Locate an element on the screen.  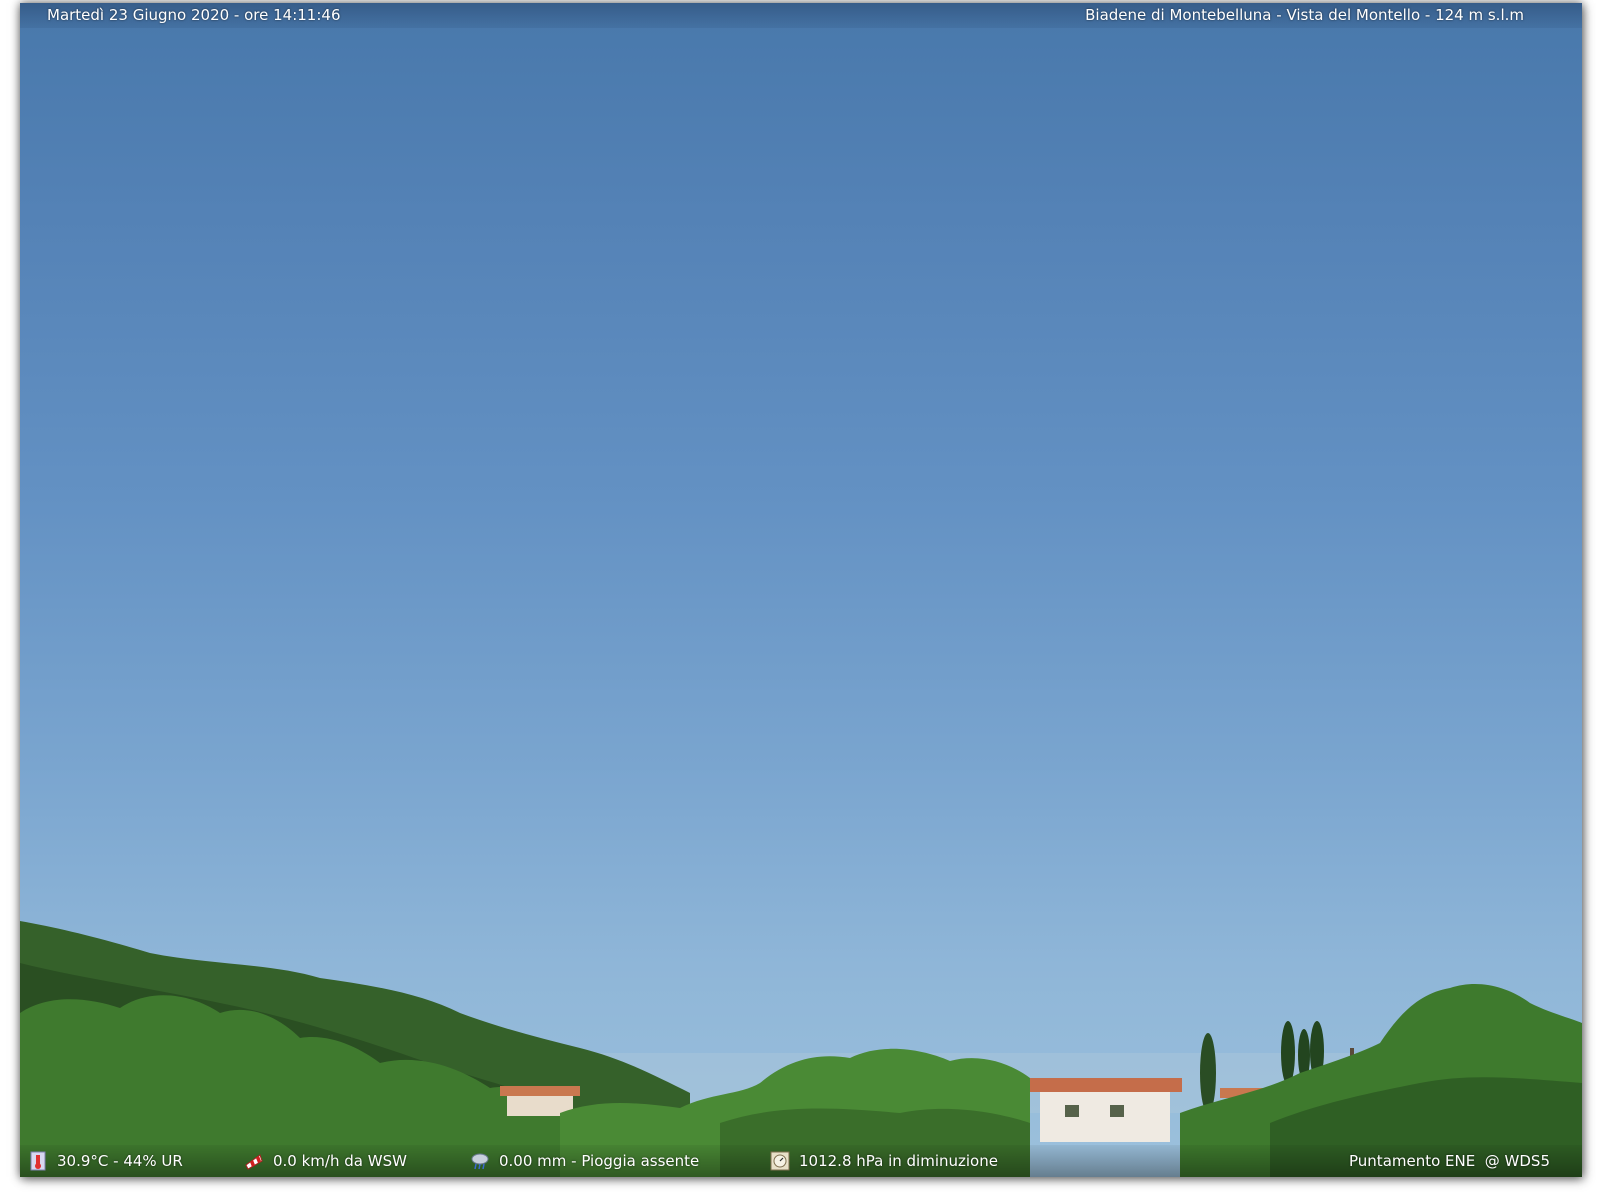
rain-readout: 0.00 mm - Pioggia assente is located at coordinates (584, 1161).